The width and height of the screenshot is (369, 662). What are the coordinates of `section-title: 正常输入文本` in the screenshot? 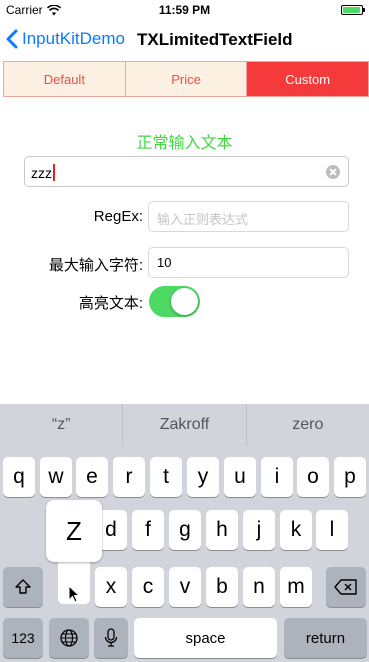 It's located at (184, 143).